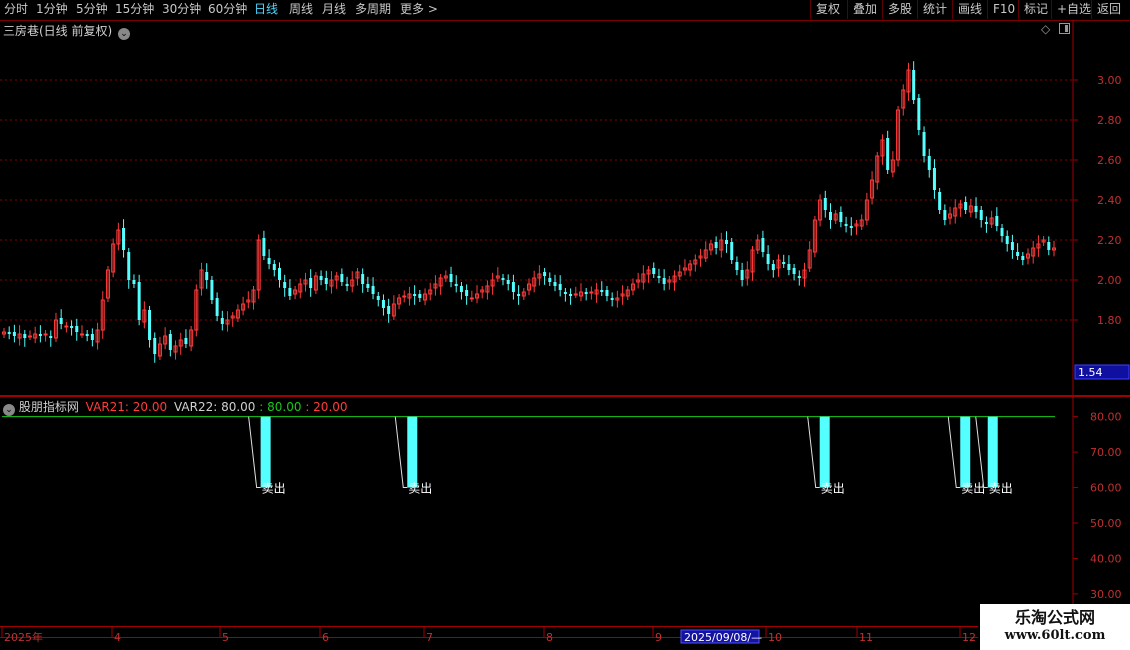  I want to click on date-label: 11, so click(866, 637).